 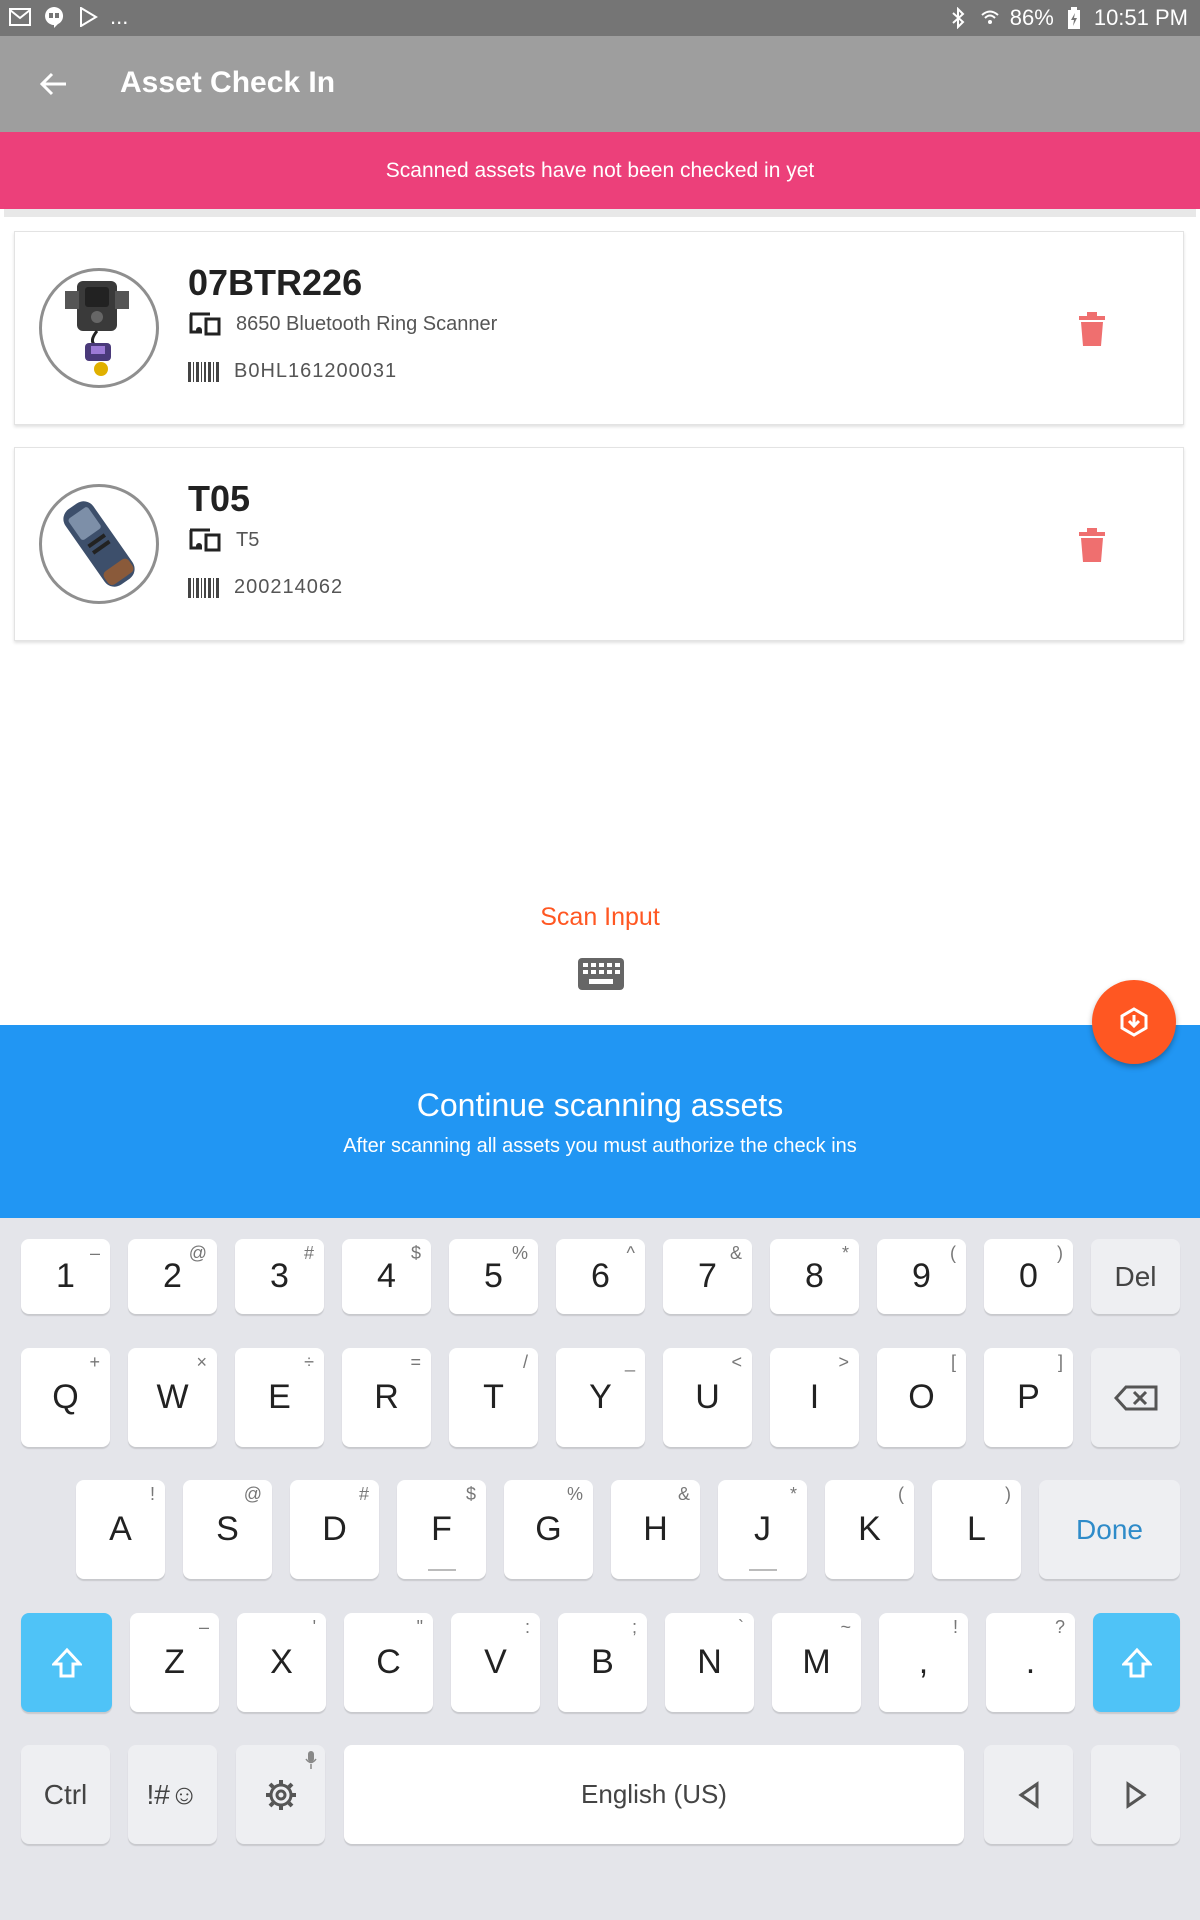 What do you see at coordinates (921, 1397) in the screenshot?
I see `key-o: O[` at bounding box center [921, 1397].